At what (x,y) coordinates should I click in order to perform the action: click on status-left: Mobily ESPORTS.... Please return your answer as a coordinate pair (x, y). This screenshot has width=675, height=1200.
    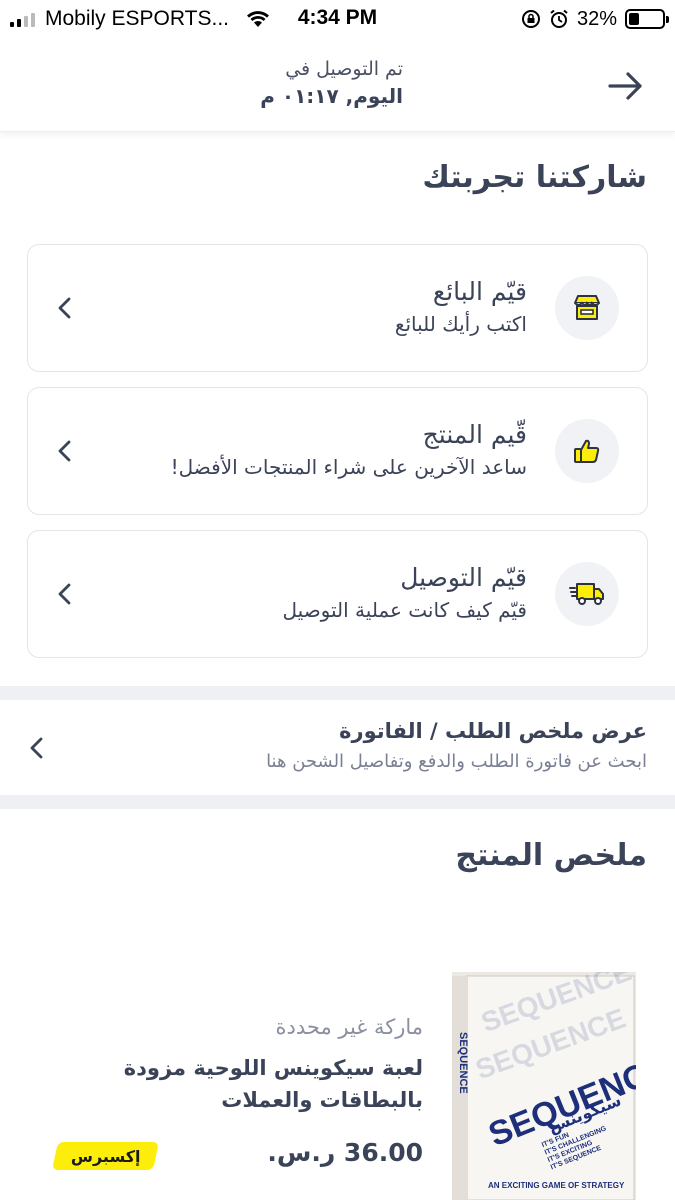
    Looking at the image, I should click on (140, 19).